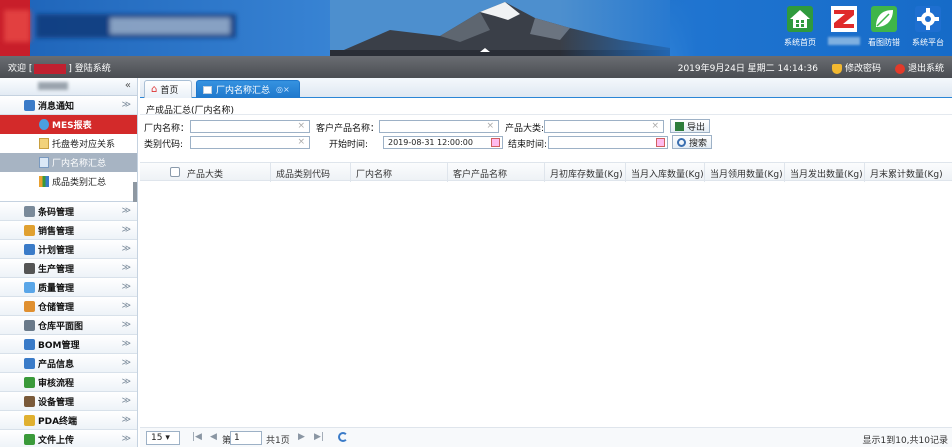 This screenshot has height=447, width=952. Describe the element at coordinates (546, 88) in the screenshot. I see `tab-bar: ⌂ 首页 厂内名称汇总 ◎×` at that location.